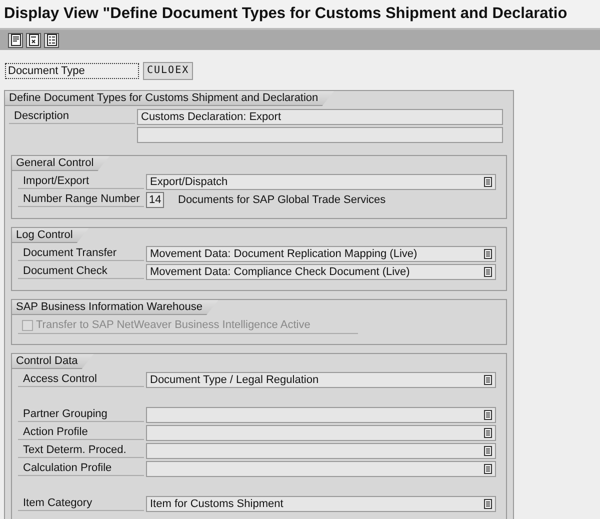  Describe the element at coordinates (155, 200) in the screenshot. I see `number-field: 14` at that location.